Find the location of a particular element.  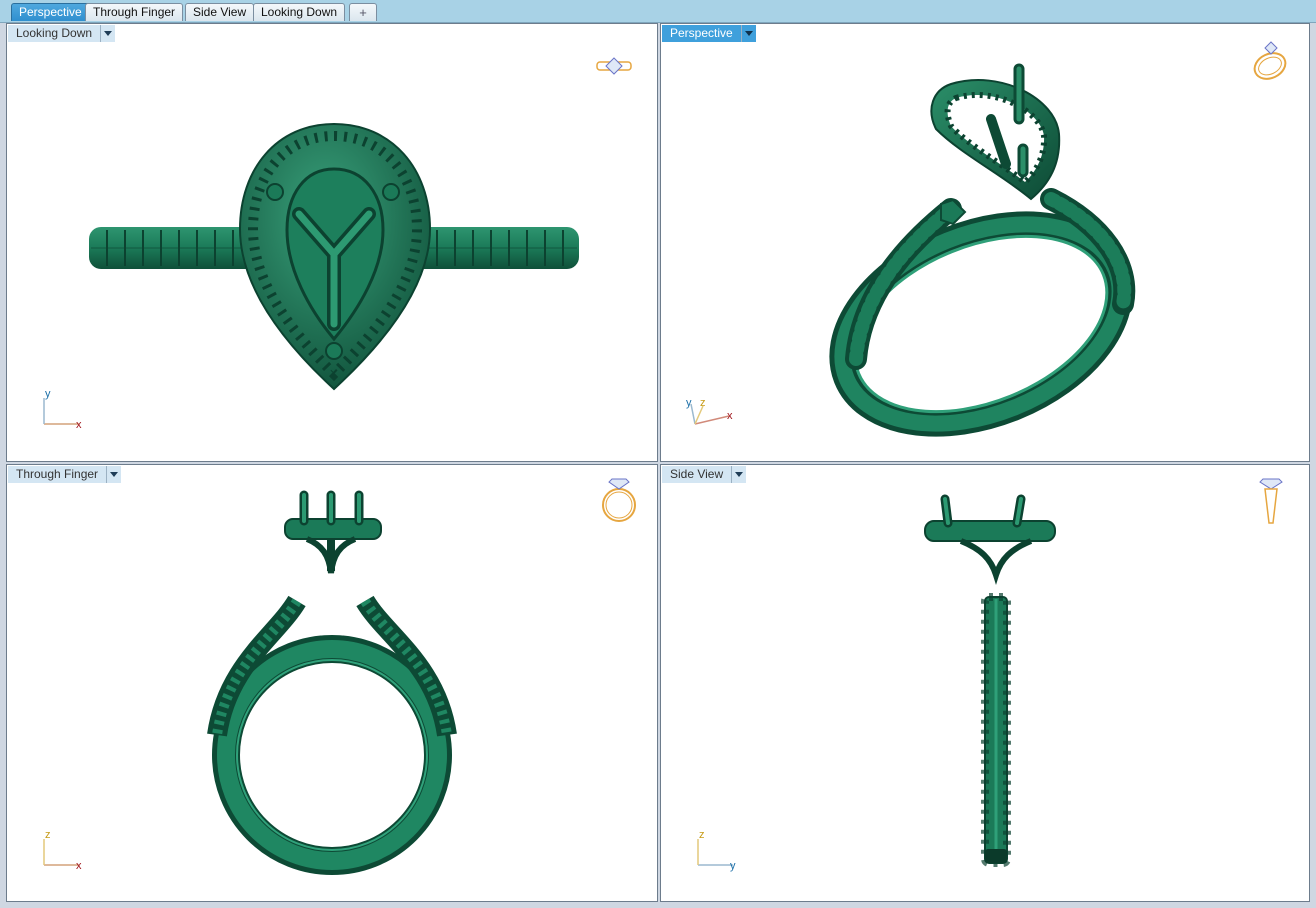

tab-looking-down: Looking Down is located at coordinates (299, 12).